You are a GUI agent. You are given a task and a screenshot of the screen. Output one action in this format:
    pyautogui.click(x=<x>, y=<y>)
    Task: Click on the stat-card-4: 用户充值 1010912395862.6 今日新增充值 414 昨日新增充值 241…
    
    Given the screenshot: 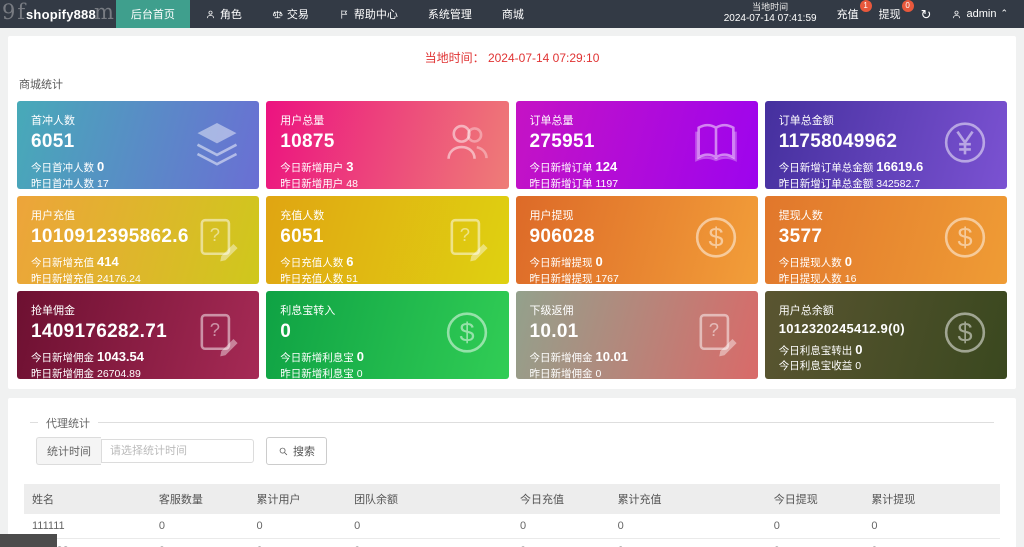 What is the action you would take?
    pyautogui.click(x=138, y=240)
    